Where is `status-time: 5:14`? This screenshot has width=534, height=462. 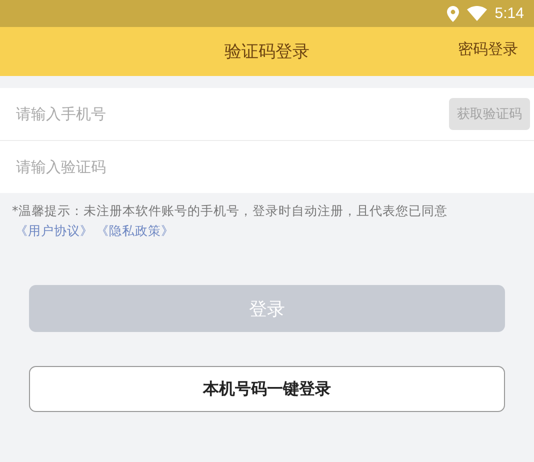 status-time: 5:14 is located at coordinates (509, 13).